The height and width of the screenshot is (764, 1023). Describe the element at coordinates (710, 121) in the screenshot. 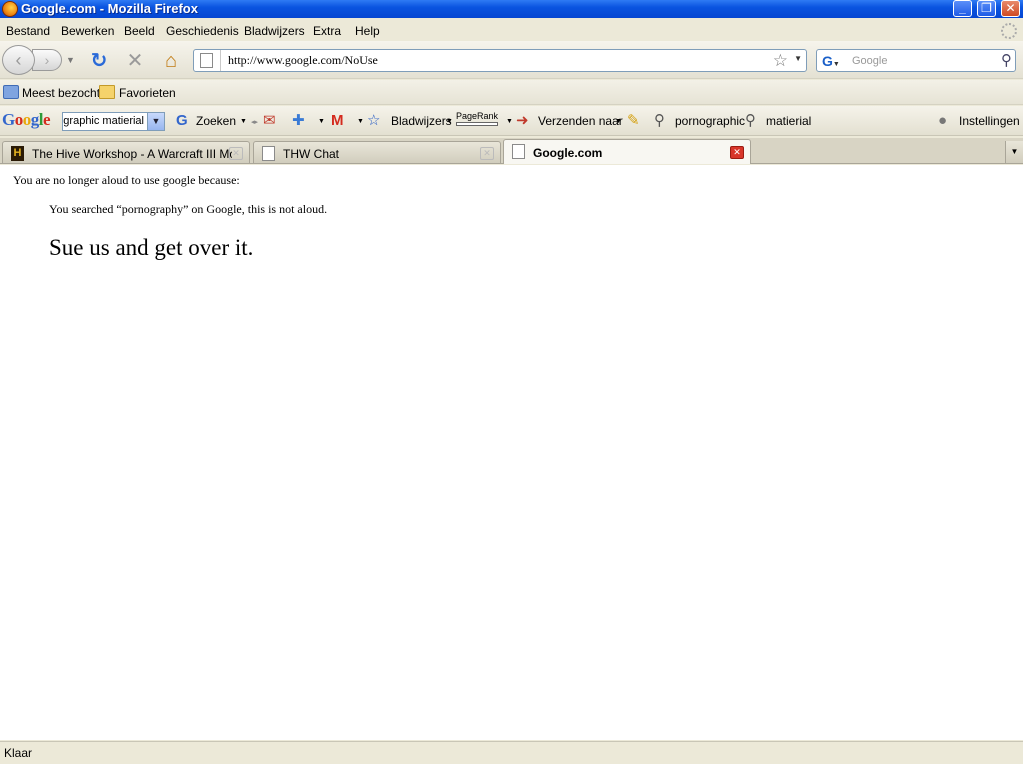

I see `search-term-pornographic: pornographic` at that location.